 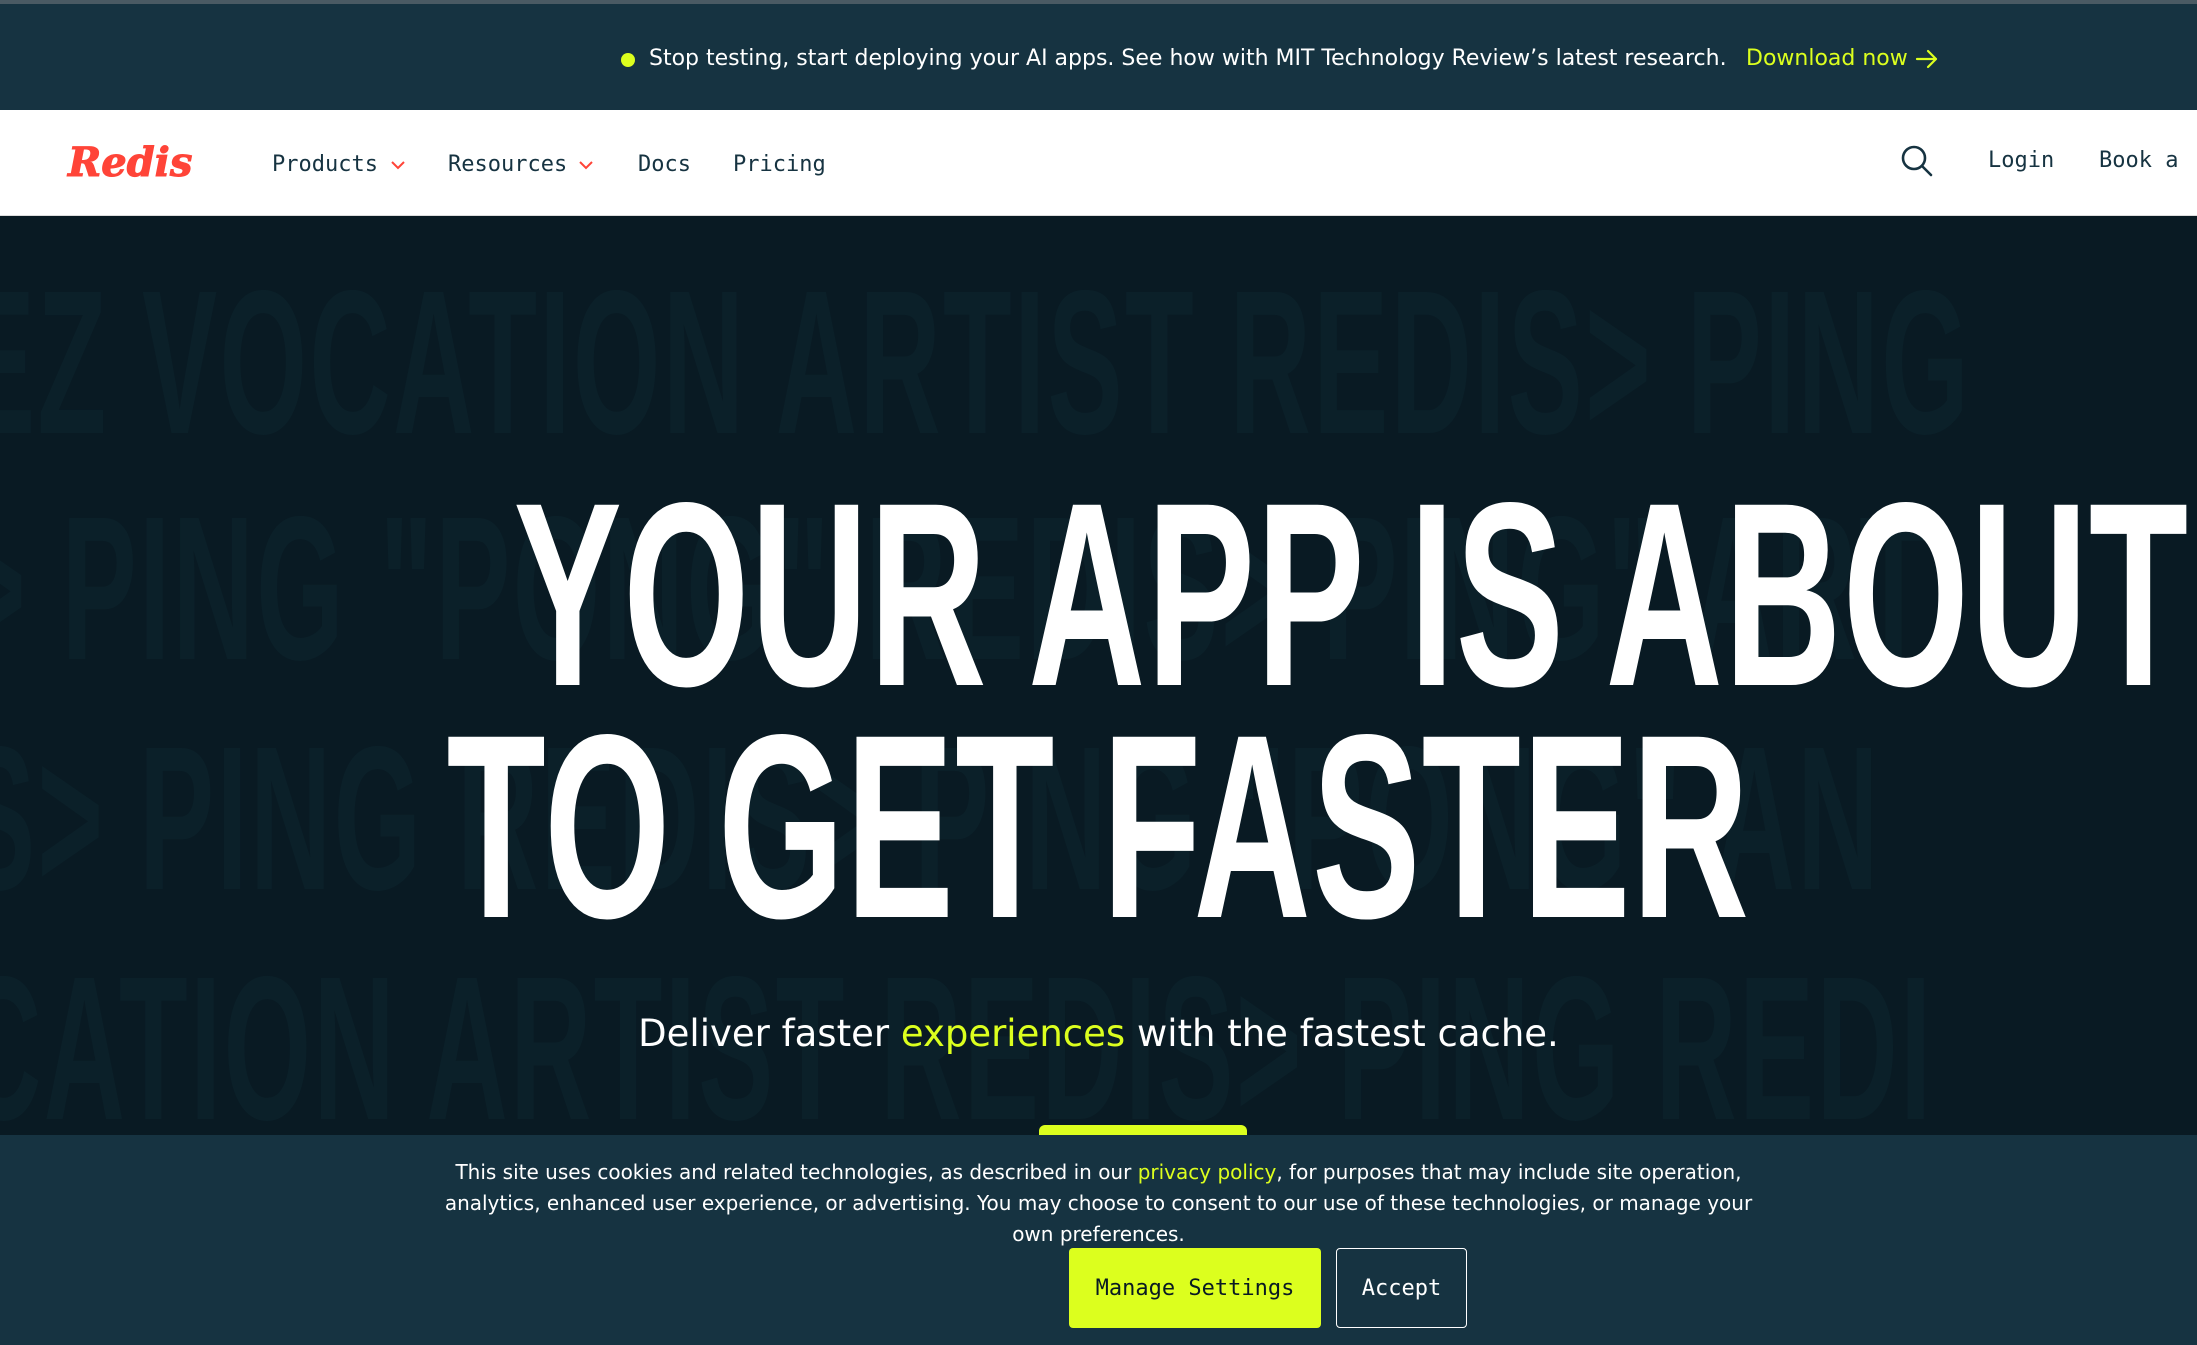 What do you see at coordinates (1013, 1033) in the screenshot?
I see `subtitle-highlight: experiences` at bounding box center [1013, 1033].